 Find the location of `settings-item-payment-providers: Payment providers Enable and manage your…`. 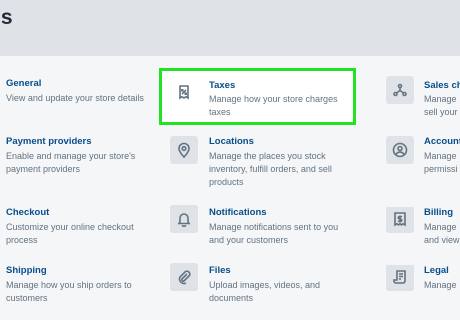

settings-item-payment-providers: Payment providers Enable and manage your… is located at coordinates (75, 161).